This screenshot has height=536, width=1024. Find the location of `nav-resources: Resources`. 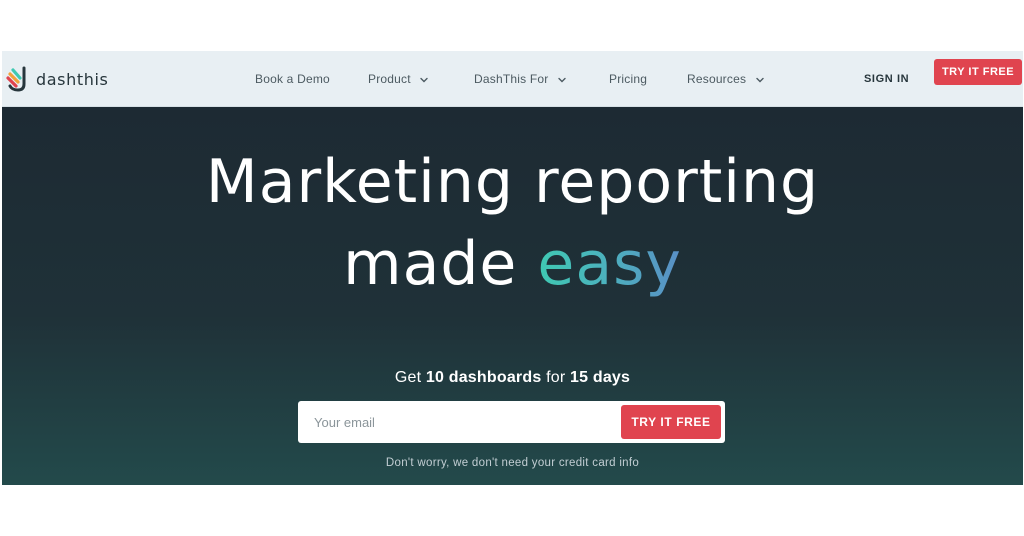

nav-resources: Resources is located at coordinates (726, 79).